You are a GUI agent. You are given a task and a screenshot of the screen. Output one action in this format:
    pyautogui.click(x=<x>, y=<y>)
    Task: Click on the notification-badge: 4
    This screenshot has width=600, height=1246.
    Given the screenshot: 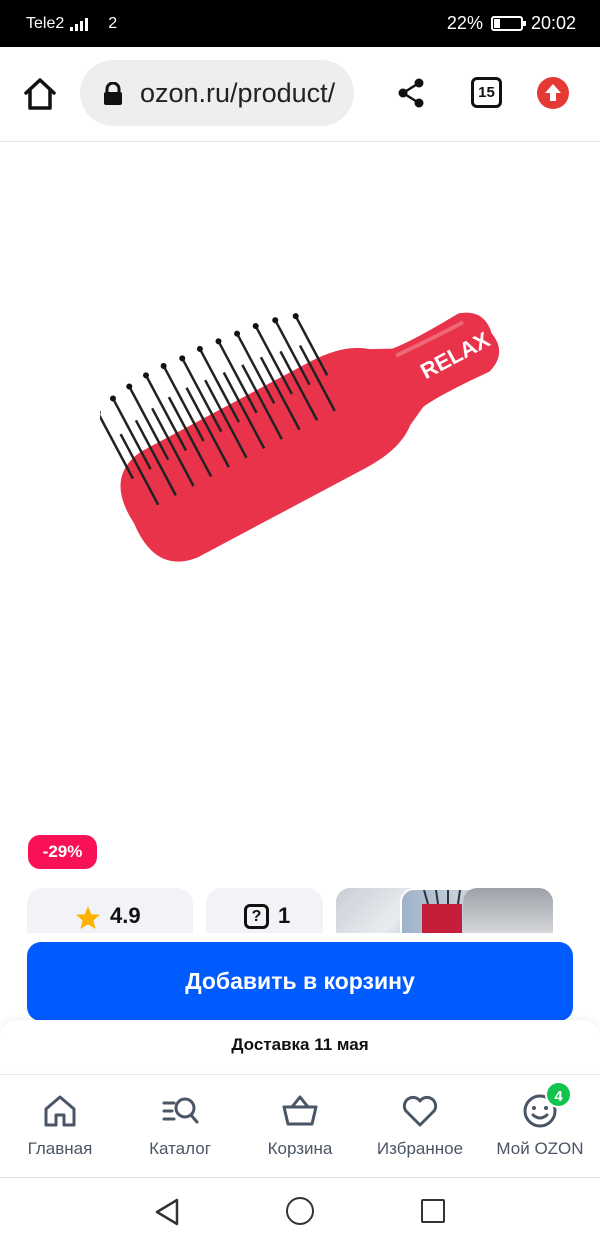 What is the action you would take?
    pyautogui.click(x=558, y=1094)
    